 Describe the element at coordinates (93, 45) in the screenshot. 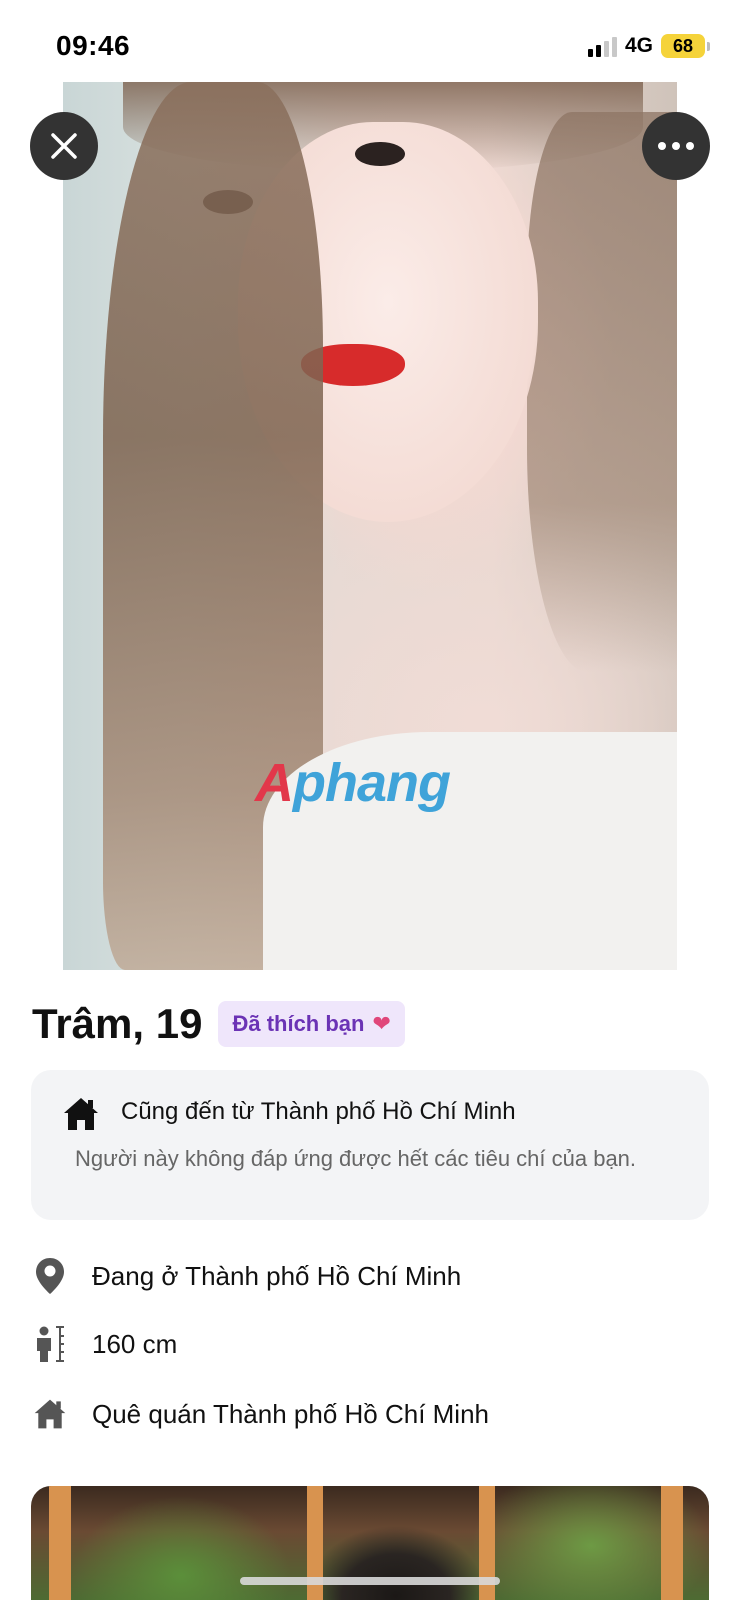

I see `status-time: 09:46` at that location.